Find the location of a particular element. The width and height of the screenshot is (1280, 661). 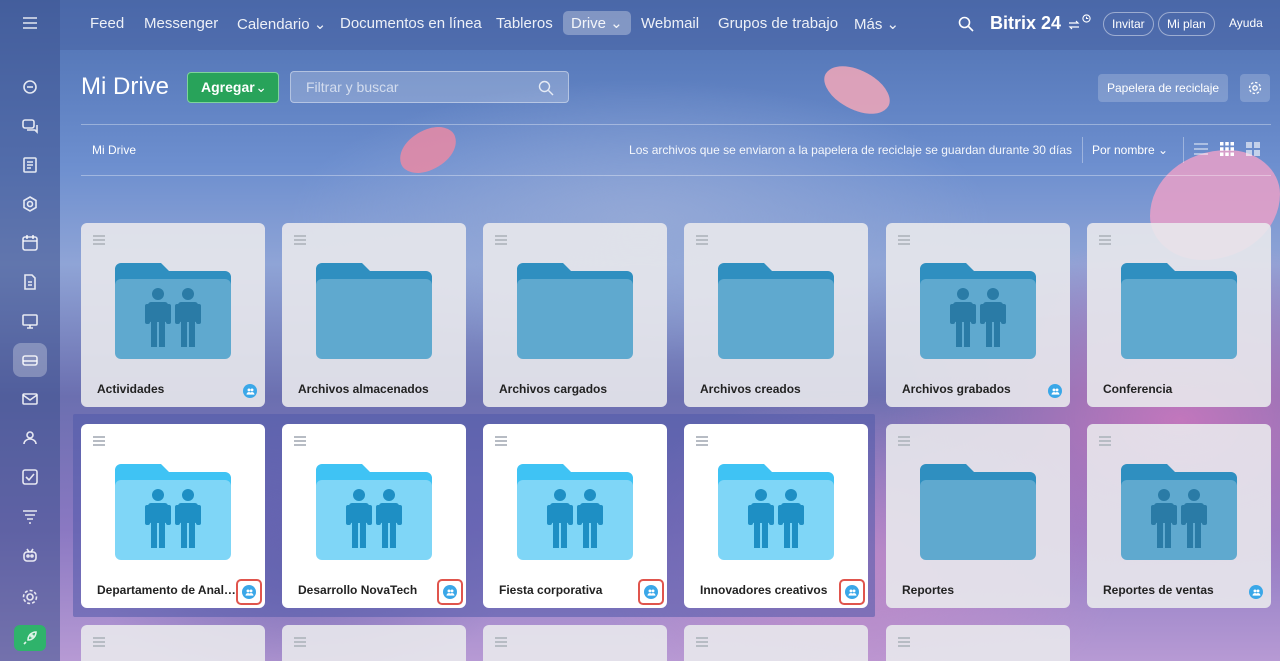

nav-boards: Tableros is located at coordinates (524, 23).